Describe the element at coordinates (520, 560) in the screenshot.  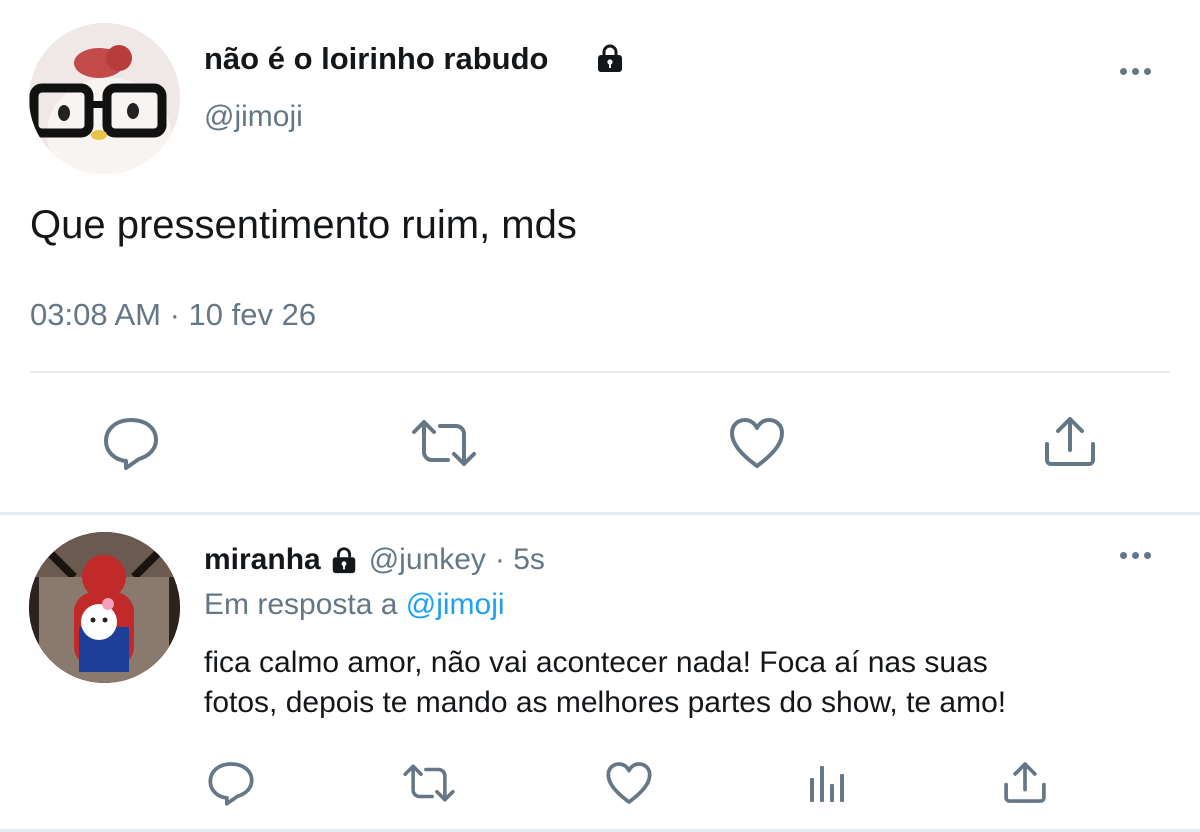
I see `reply-time: · 5s` at that location.